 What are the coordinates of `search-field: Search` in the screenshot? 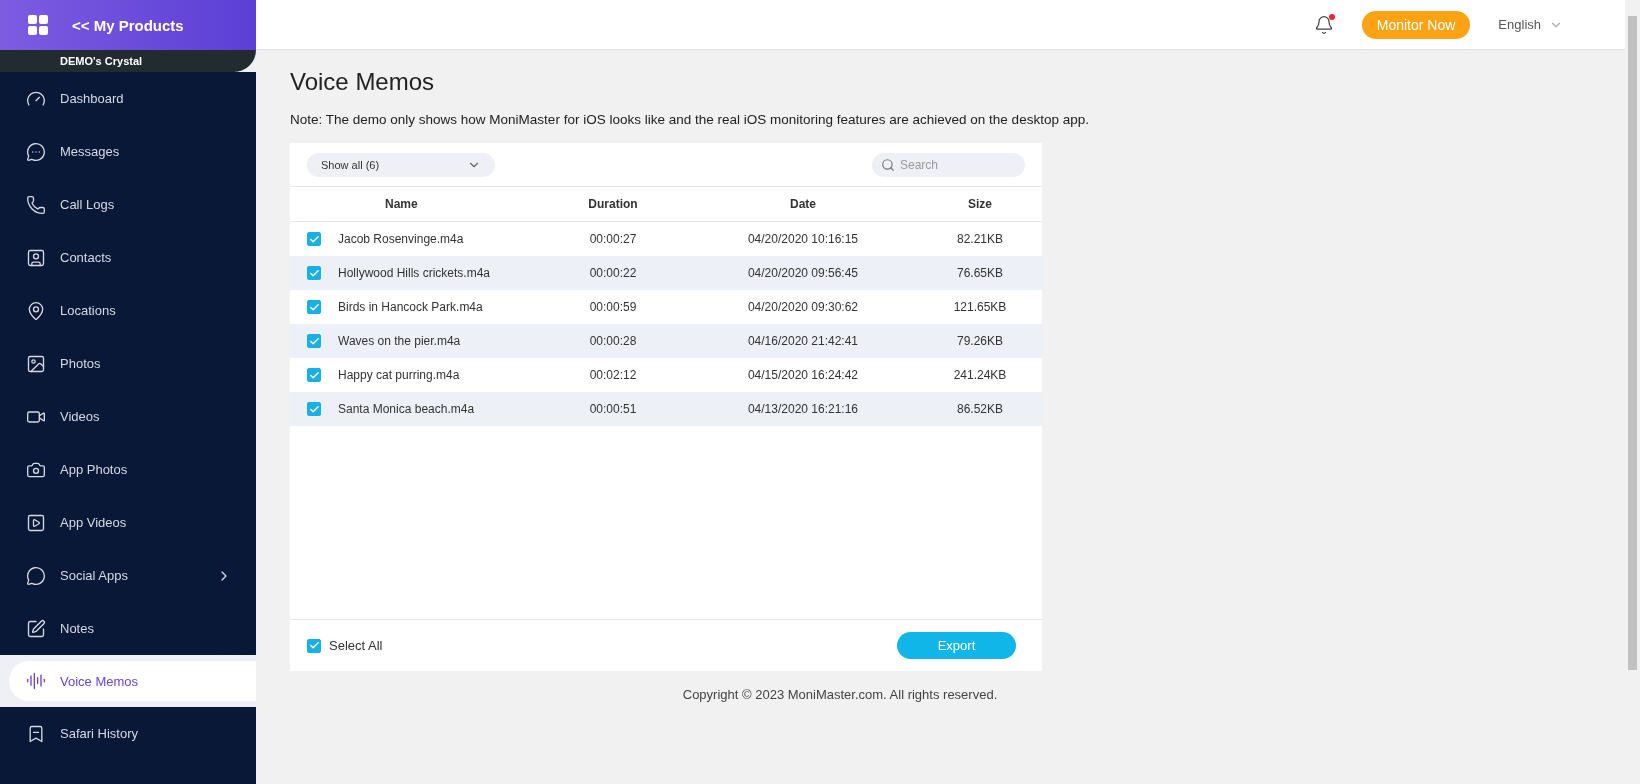 It's located at (948, 164).